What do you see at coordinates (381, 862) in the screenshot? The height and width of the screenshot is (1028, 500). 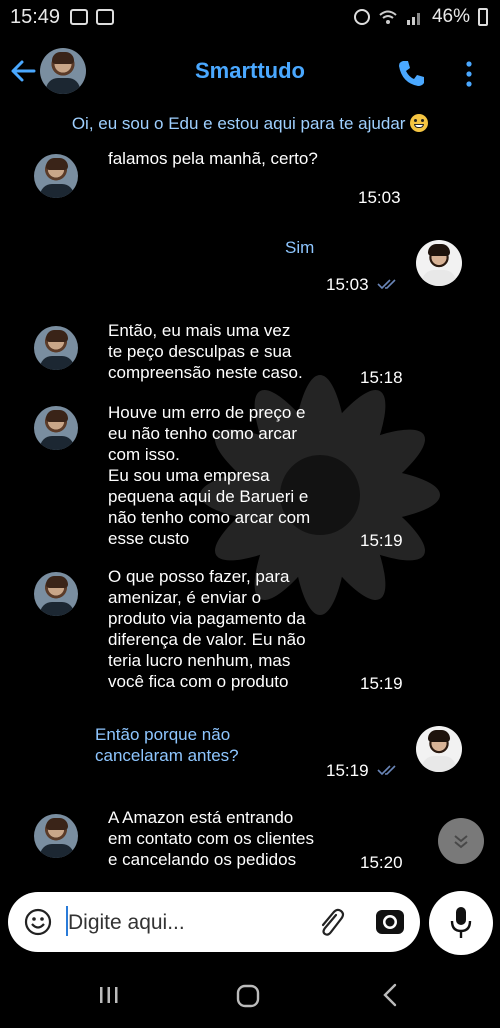 I see `message-time: 15:20` at bounding box center [381, 862].